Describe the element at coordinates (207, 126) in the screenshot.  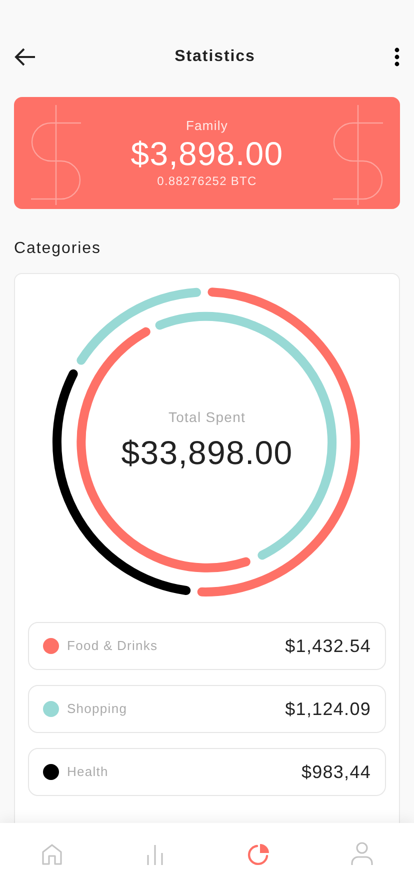
I see `wallet-name: Family` at that location.